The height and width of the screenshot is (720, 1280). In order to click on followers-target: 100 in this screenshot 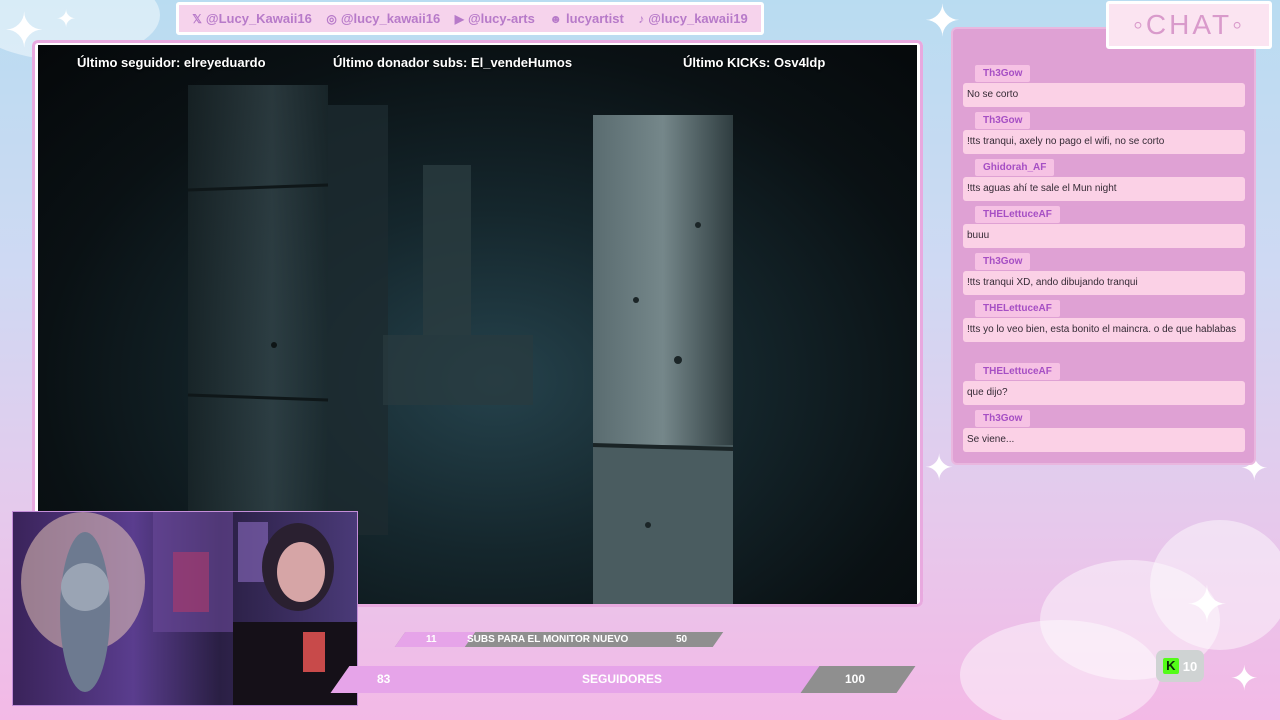, I will do `click(855, 679)`.